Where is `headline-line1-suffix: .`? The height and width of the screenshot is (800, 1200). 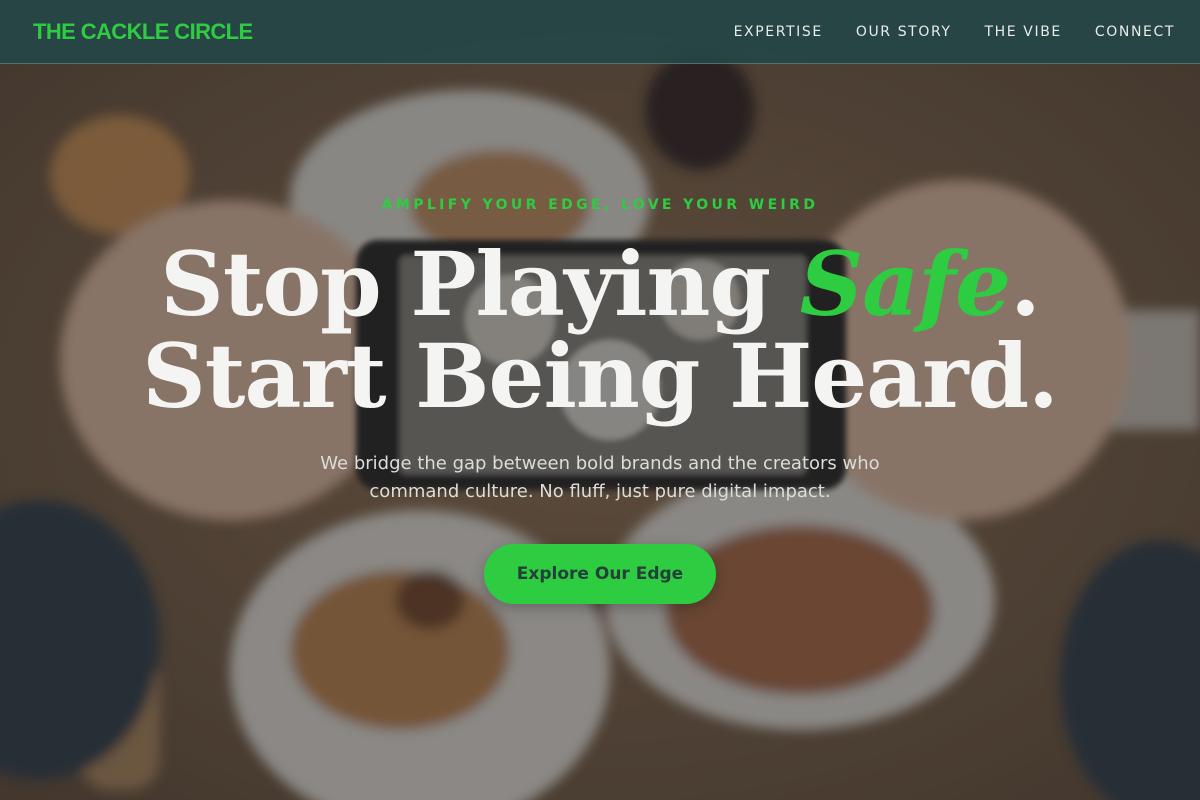 headline-line1-suffix: . is located at coordinates (1025, 284).